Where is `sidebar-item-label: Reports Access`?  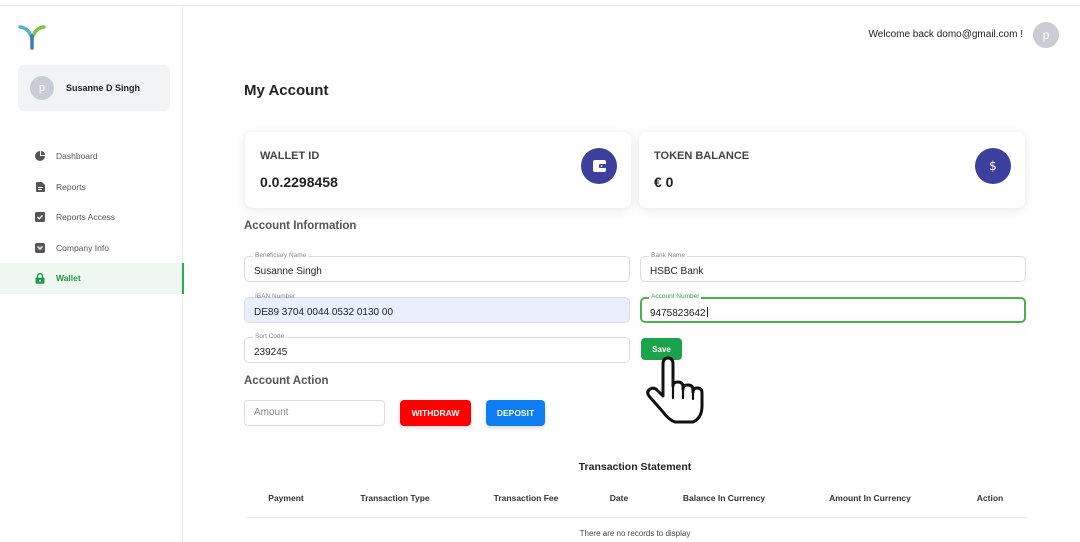
sidebar-item-label: Reports Access is located at coordinates (86, 217).